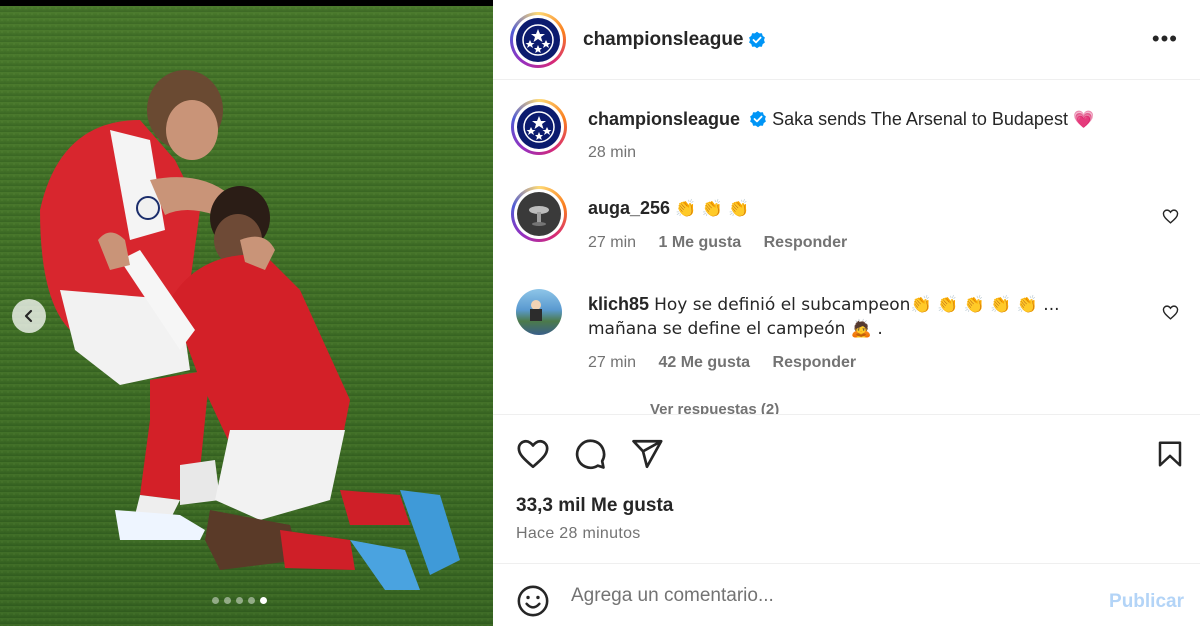  I want to click on comment-likes: 42 Me gusta, so click(704, 362).